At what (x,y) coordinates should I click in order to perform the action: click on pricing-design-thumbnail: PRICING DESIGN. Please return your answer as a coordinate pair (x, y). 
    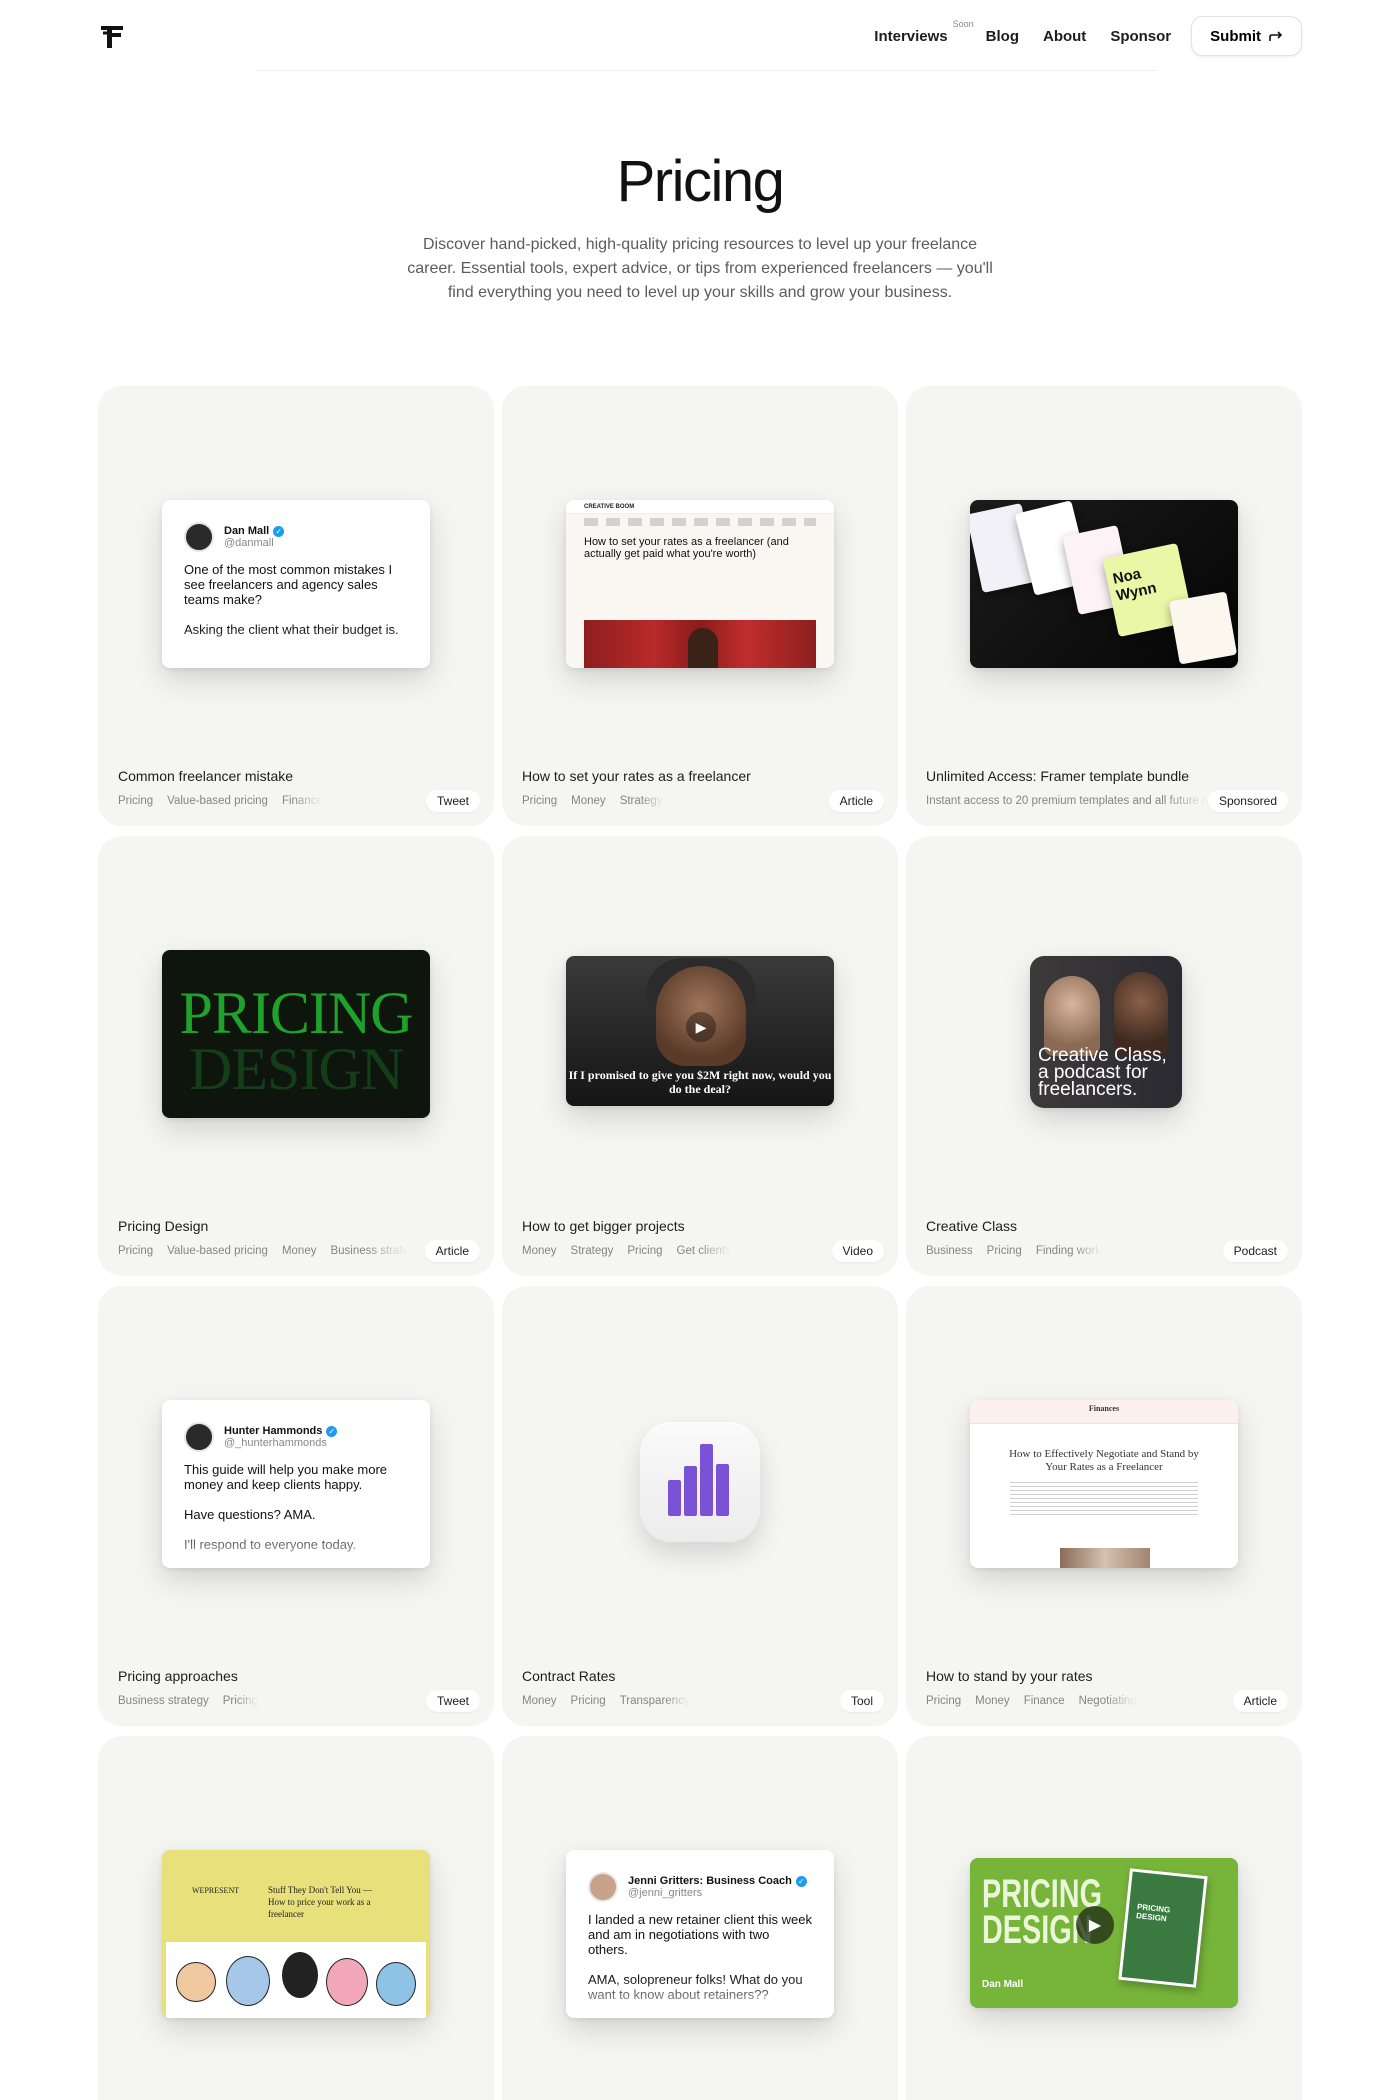
    Looking at the image, I should click on (296, 1034).